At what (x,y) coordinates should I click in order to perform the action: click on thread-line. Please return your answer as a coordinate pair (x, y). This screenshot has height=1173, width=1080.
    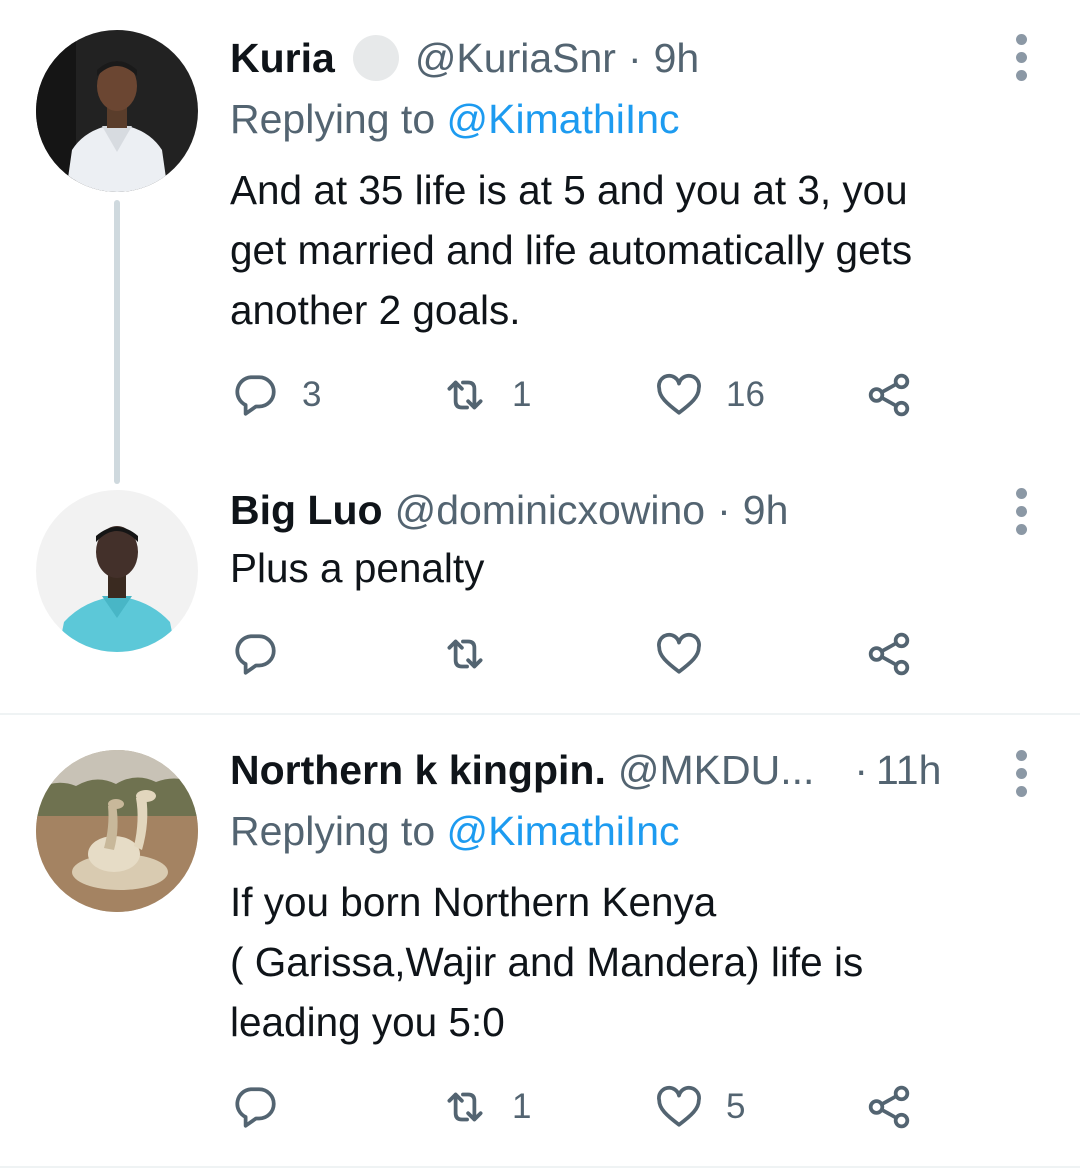
    Looking at the image, I should click on (117, 342).